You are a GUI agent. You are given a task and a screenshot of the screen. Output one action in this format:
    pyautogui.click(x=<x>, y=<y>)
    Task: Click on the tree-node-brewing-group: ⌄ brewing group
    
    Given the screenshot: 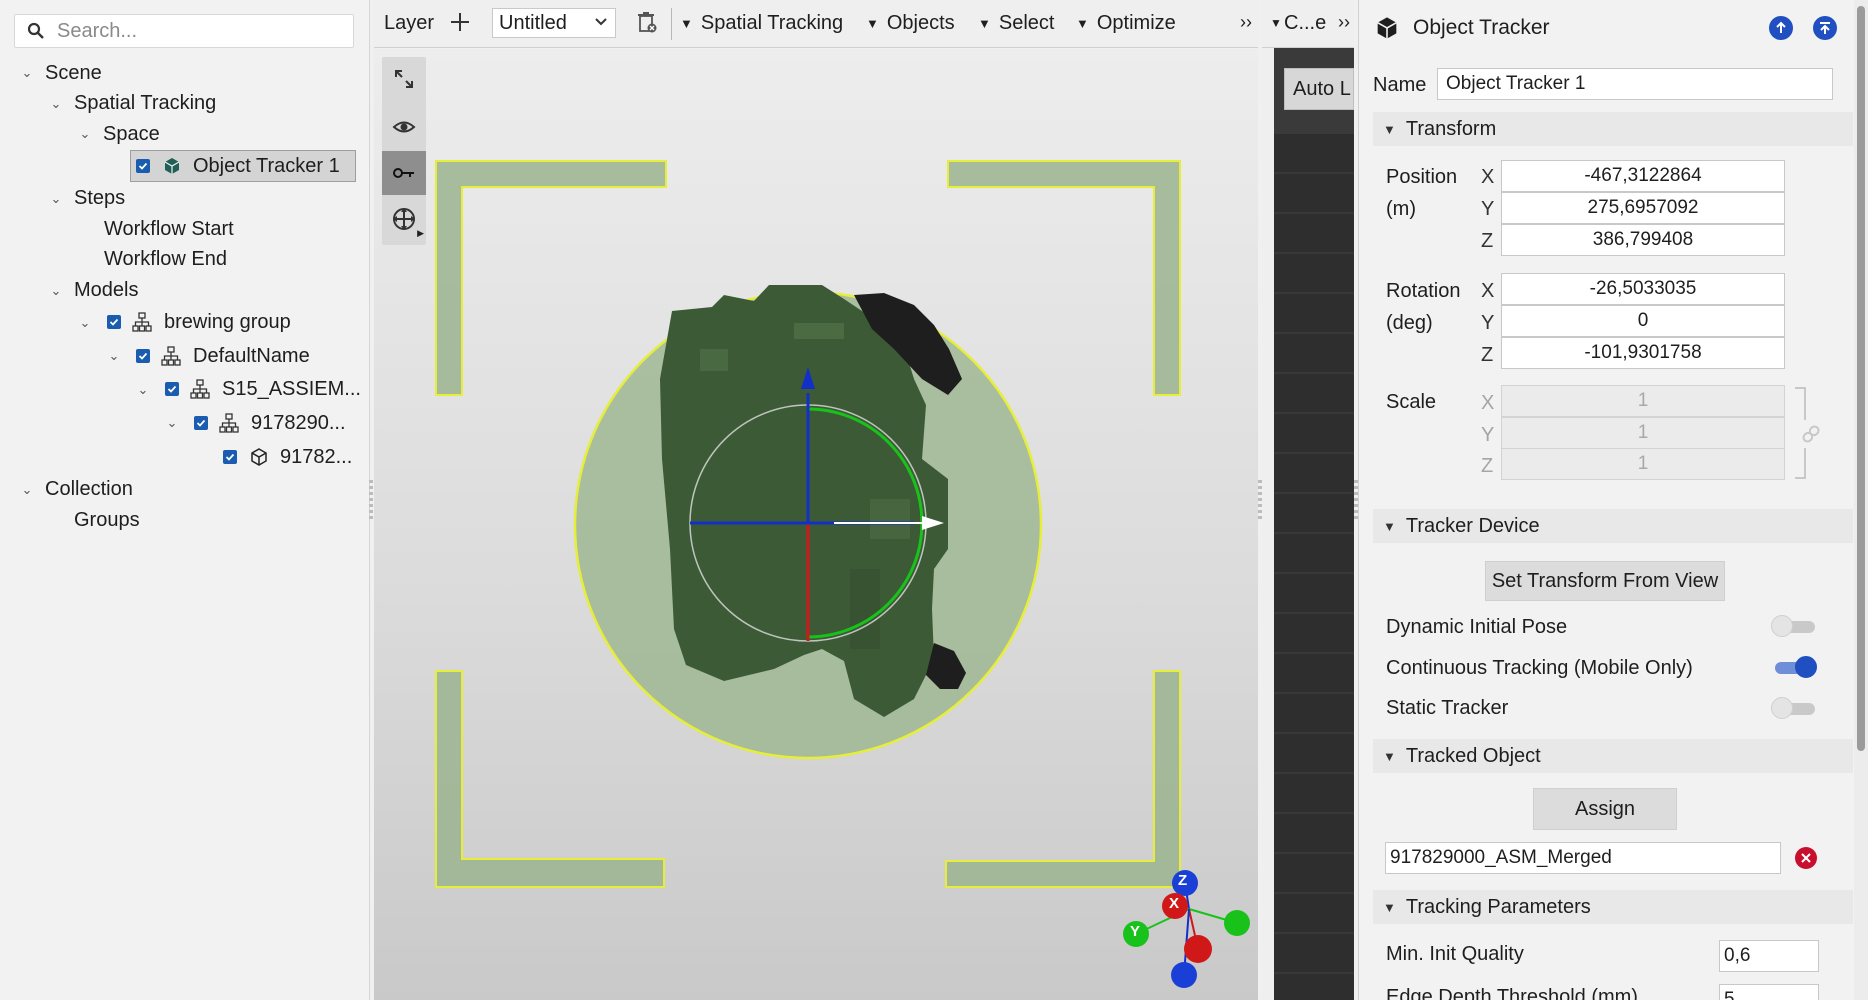 What is the action you would take?
    pyautogui.click(x=185, y=322)
    